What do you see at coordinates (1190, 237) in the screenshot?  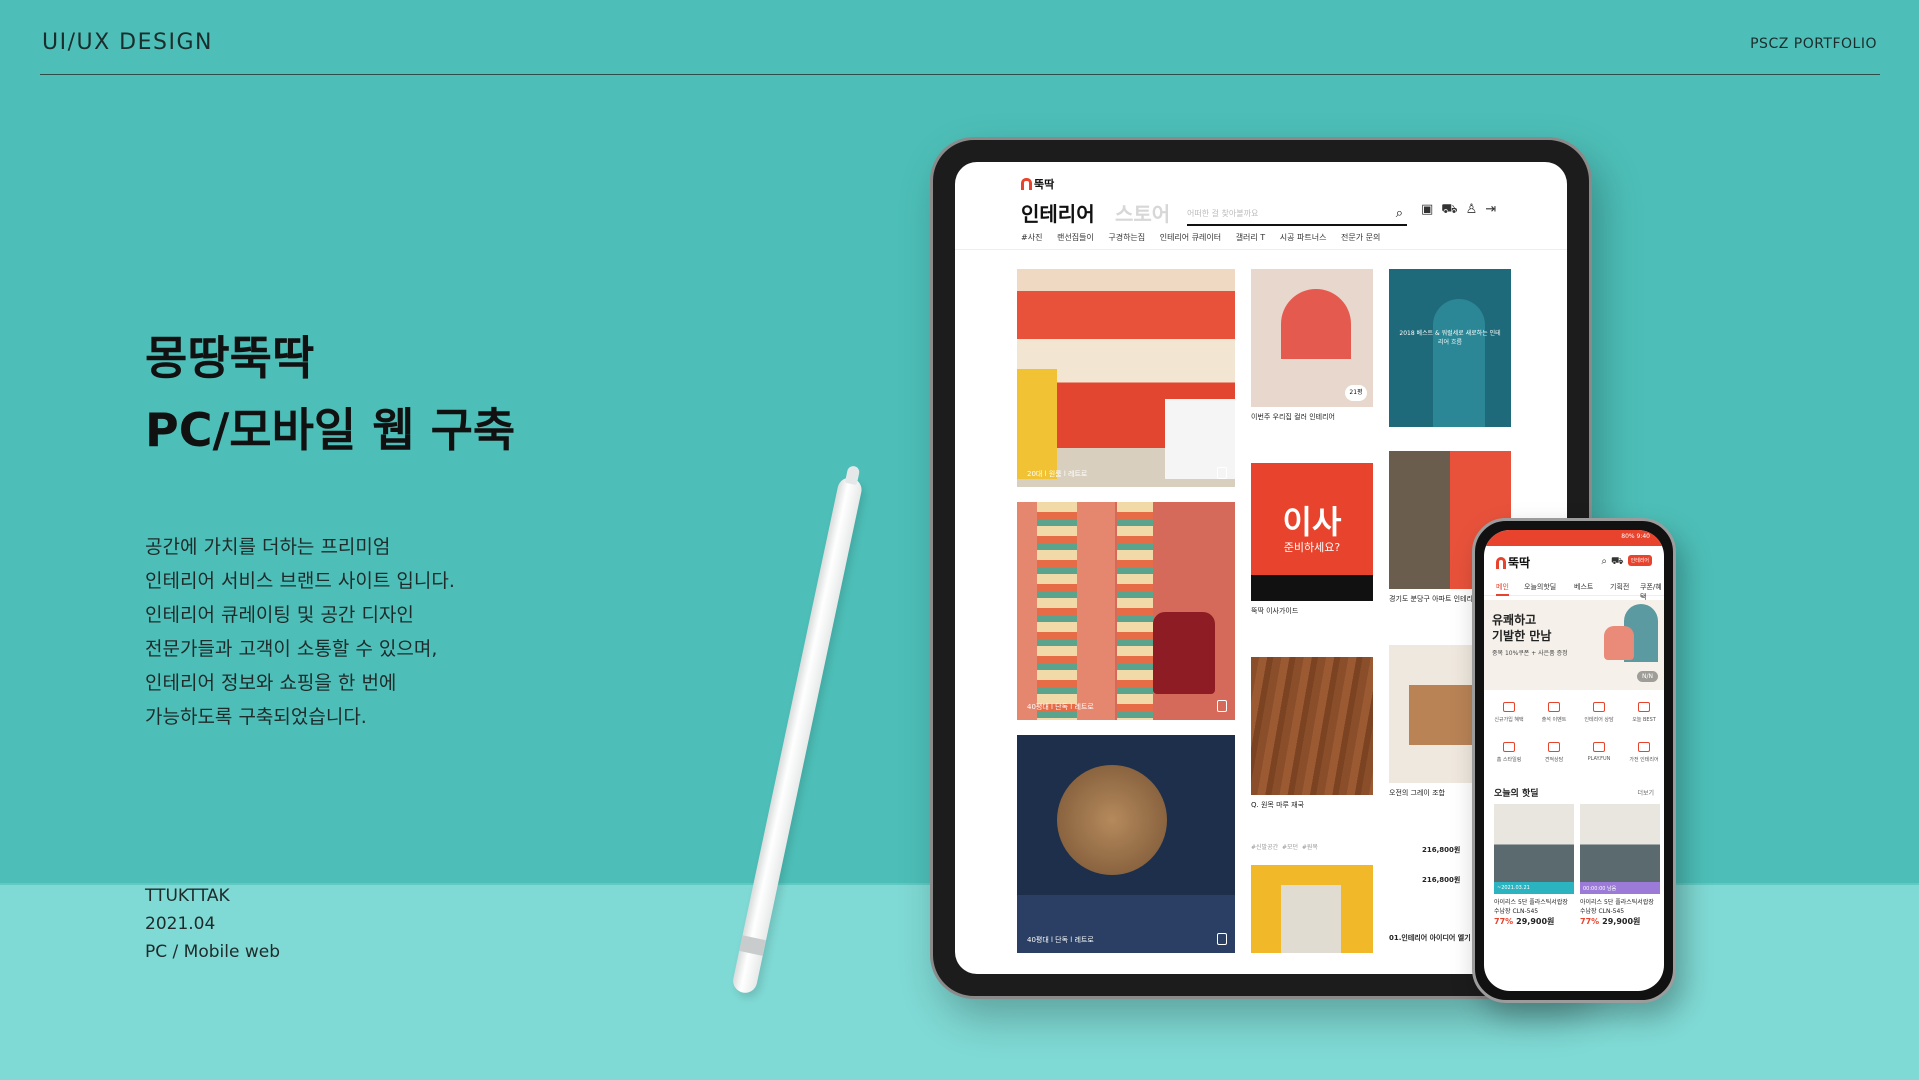 I see `menu-item: 인테리어 큐레이터` at bounding box center [1190, 237].